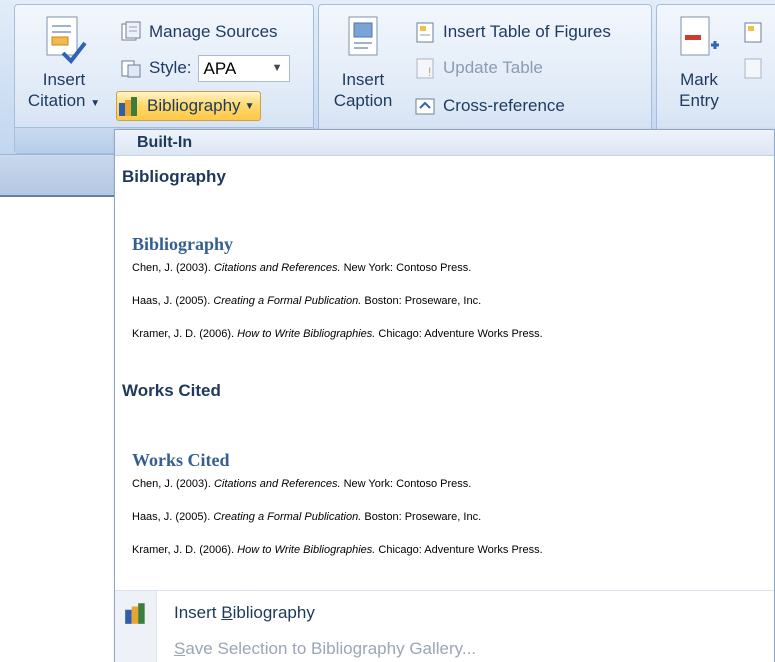 The width and height of the screenshot is (775, 662). Describe the element at coordinates (363, 40) in the screenshot. I see `insert-caption-icon` at that location.